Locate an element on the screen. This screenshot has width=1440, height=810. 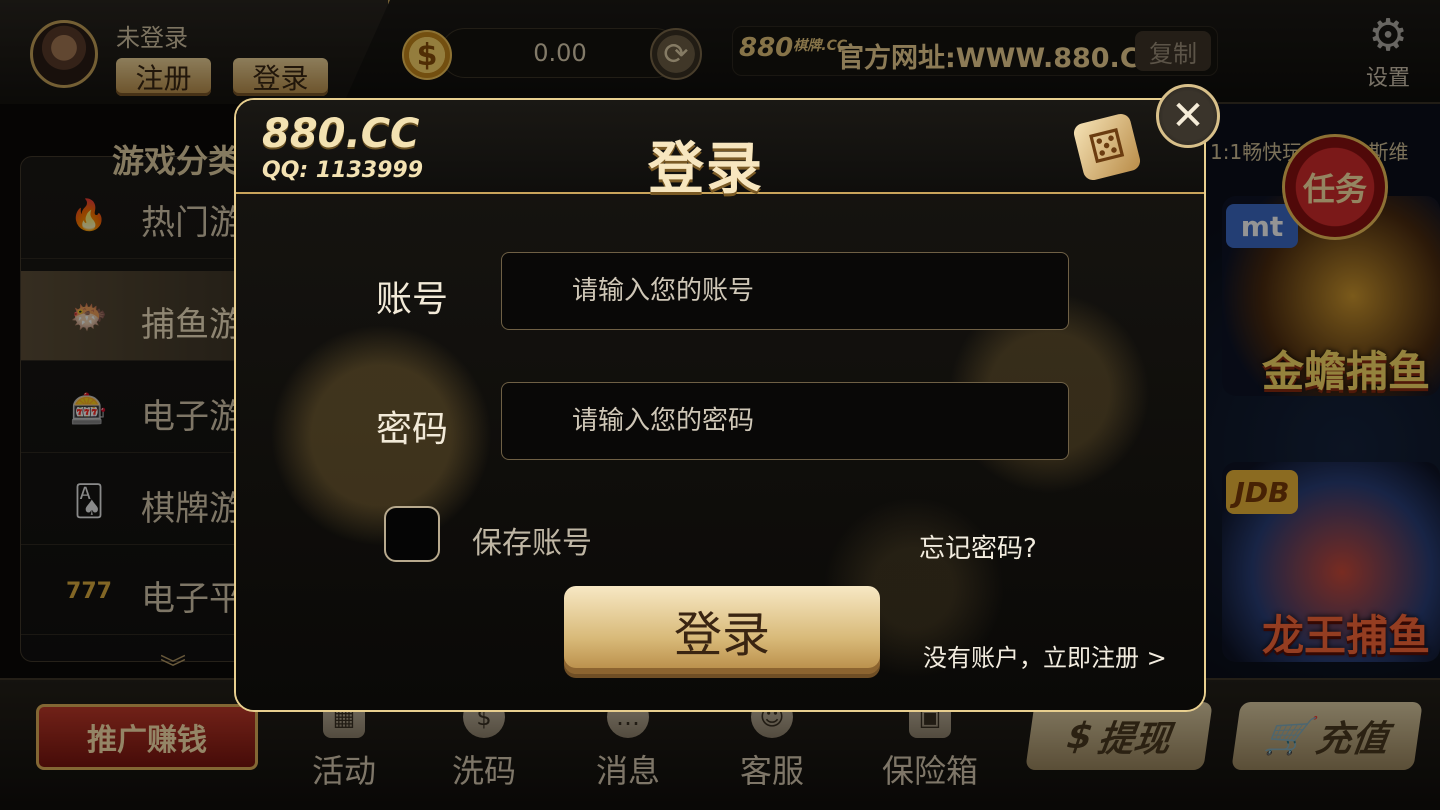
close-icon: ✕ is located at coordinates (1188, 116).